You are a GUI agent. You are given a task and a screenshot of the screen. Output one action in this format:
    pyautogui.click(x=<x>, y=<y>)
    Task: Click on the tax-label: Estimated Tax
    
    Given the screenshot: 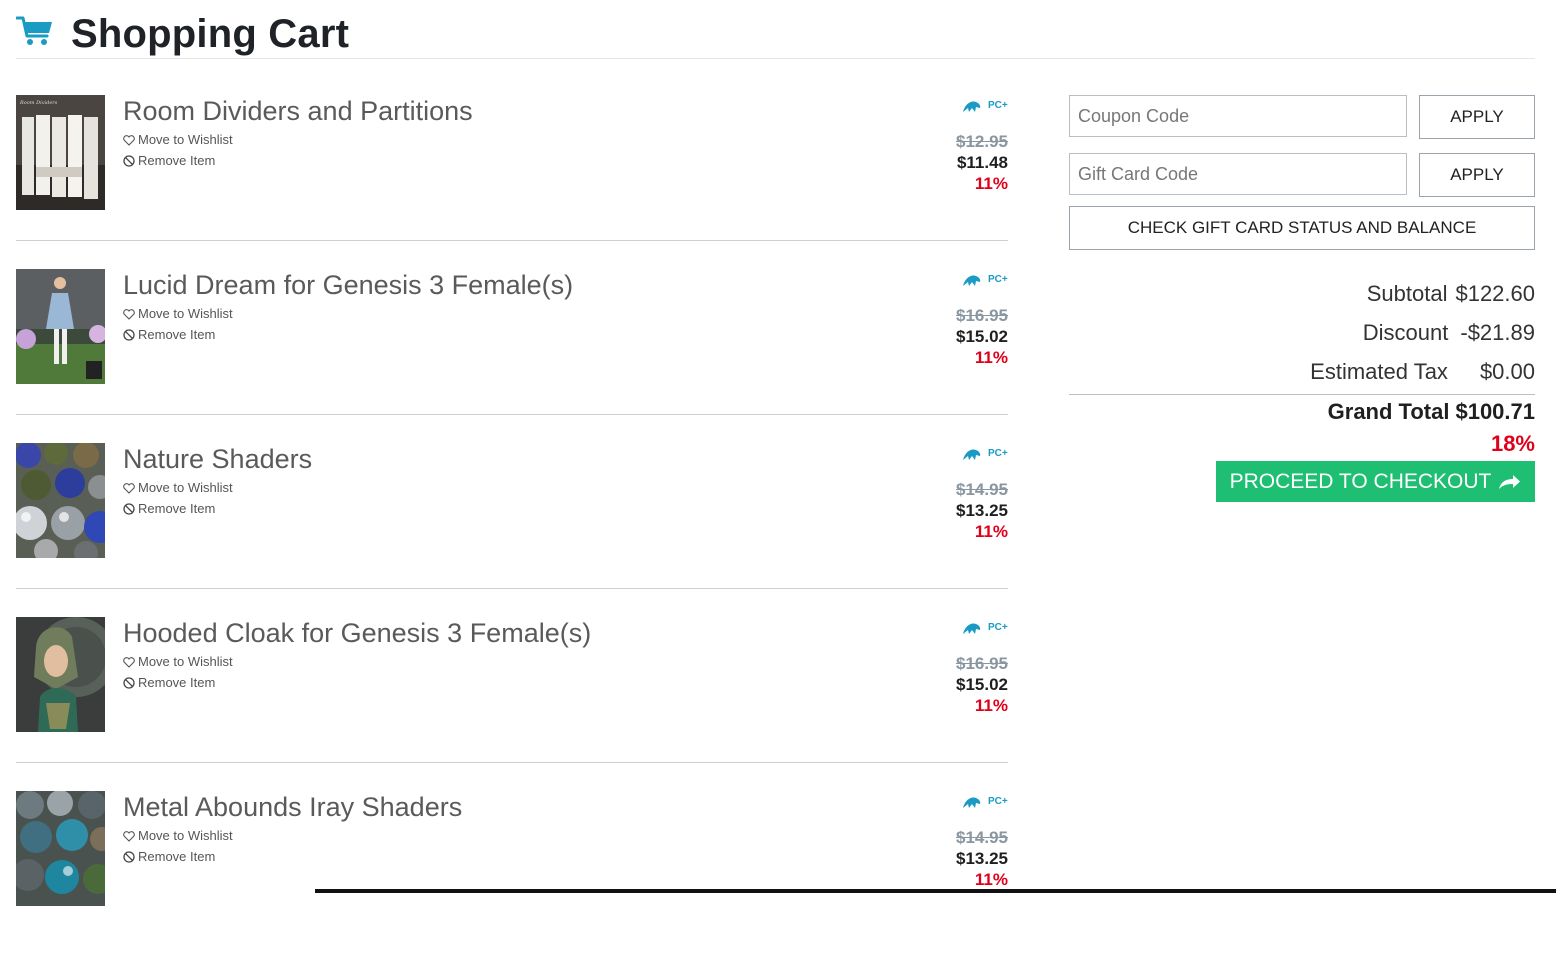 What is the action you would take?
    pyautogui.click(x=1379, y=371)
    